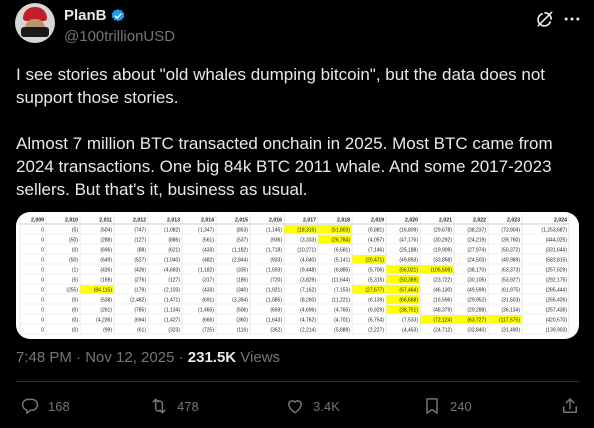  I want to click on table-cell: (2,227), so click(376, 331).